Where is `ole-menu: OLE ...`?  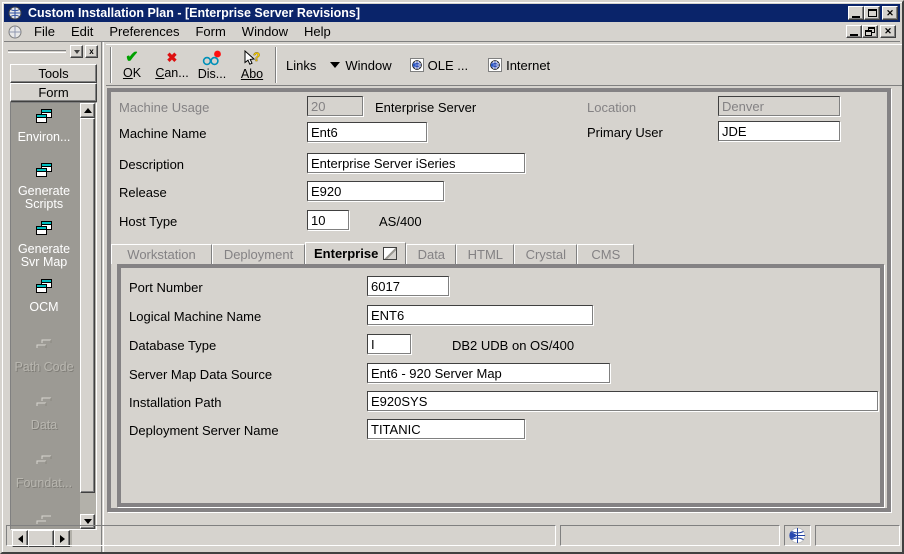 ole-menu: OLE ... is located at coordinates (448, 65).